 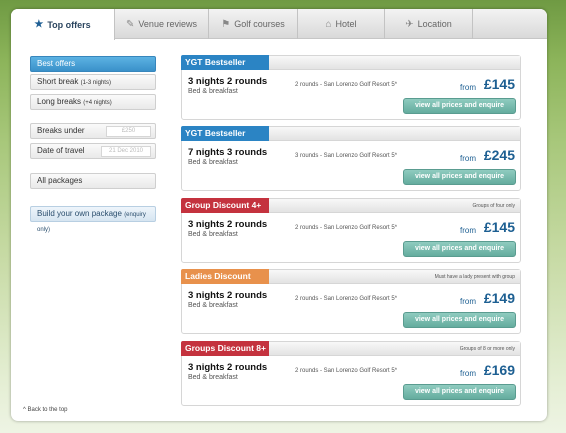 What do you see at coordinates (97, 103) in the screenshot?
I see `sidebar-item-note: (+4 nights)` at bounding box center [97, 103].